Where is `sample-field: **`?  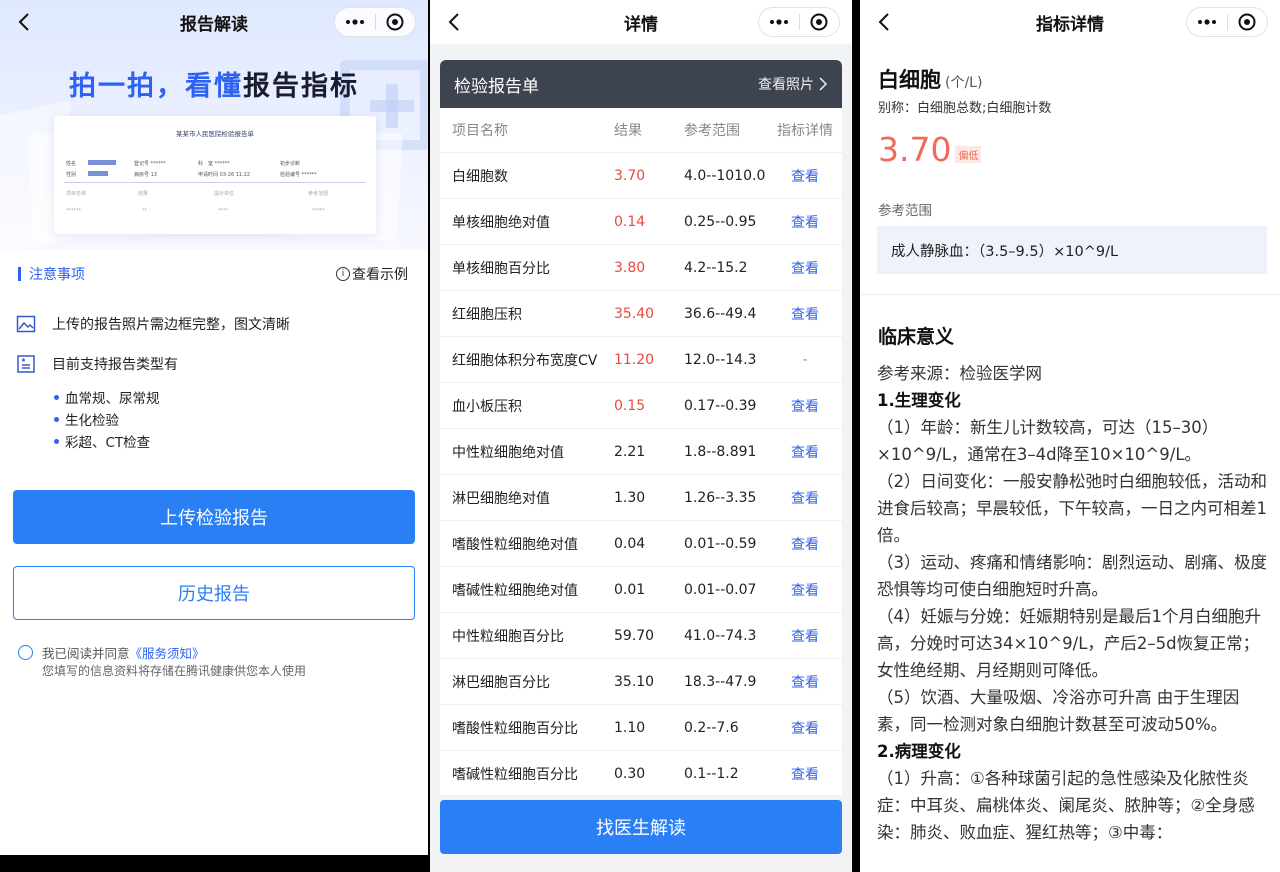 sample-field: ** is located at coordinates (144, 211).